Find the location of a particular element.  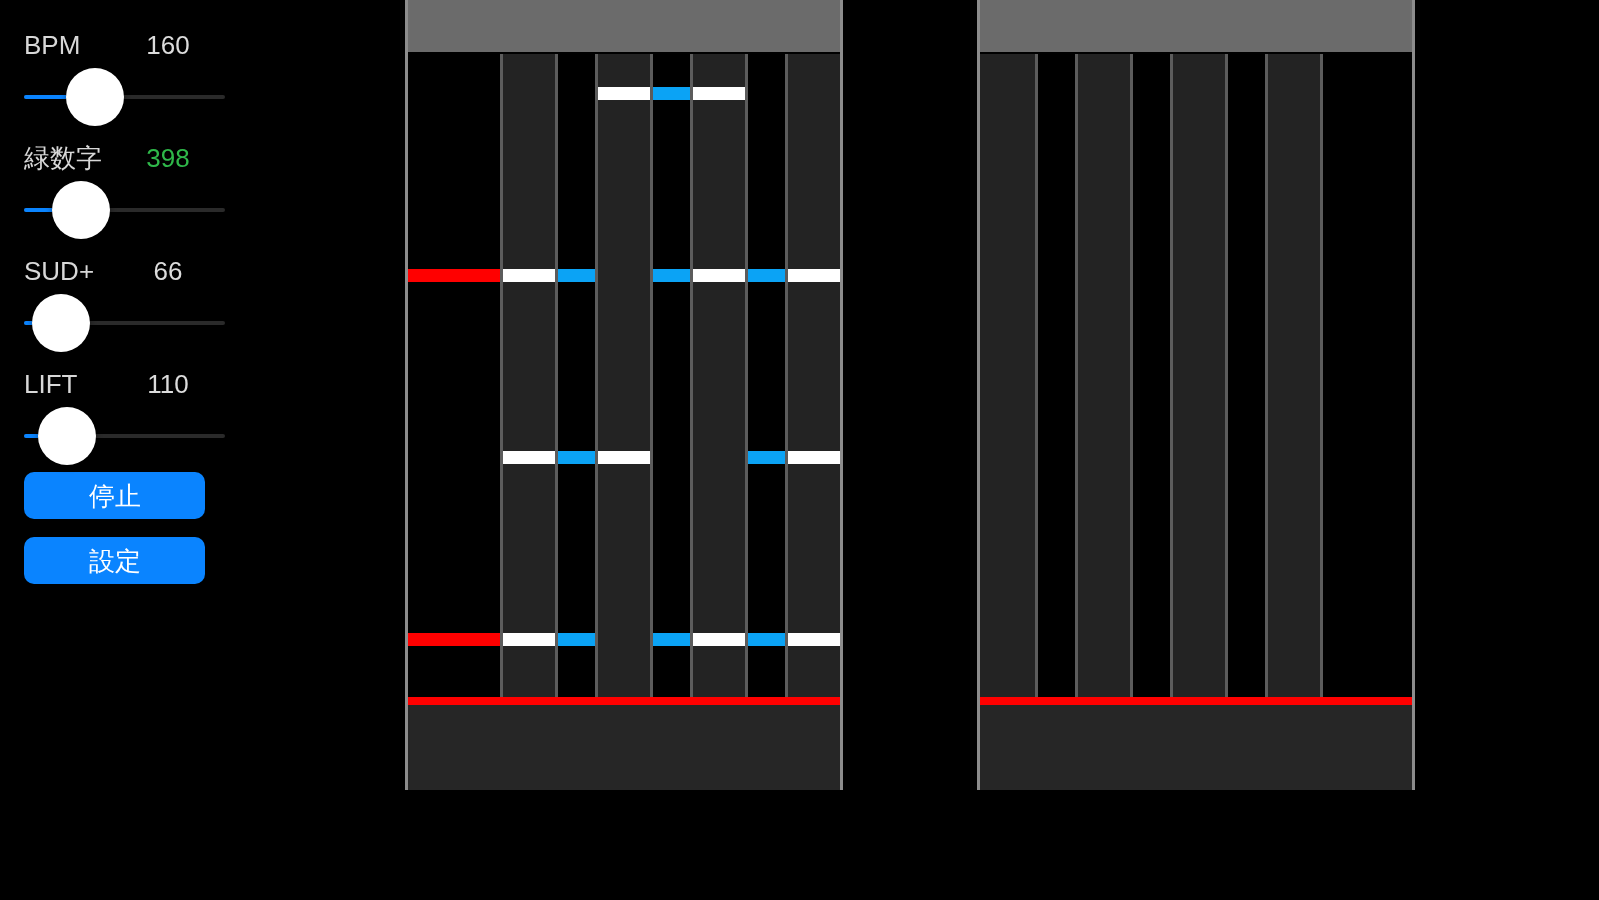

setting-value: 398 is located at coordinates (168, 158).